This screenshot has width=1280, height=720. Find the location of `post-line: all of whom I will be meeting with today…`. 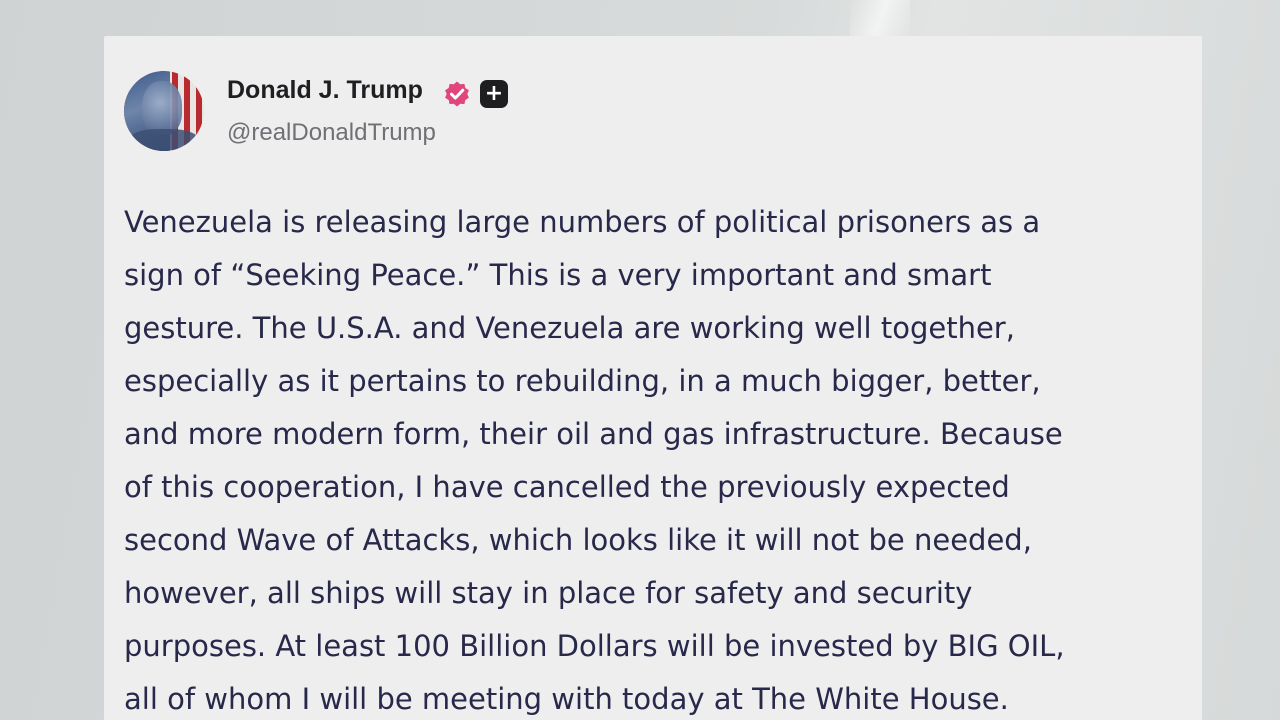

post-line: all of whom I will be meeting with today… is located at coordinates (566, 699).